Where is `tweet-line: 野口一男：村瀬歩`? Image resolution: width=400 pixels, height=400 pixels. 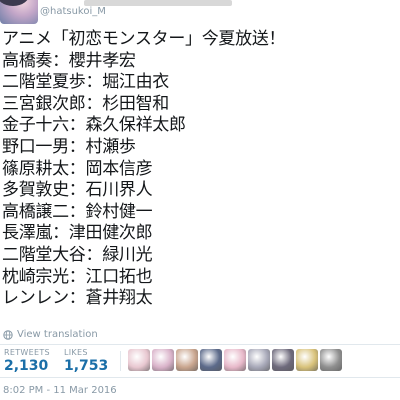
tweet-line: 野口一男：村瀬歩 is located at coordinates (69, 146).